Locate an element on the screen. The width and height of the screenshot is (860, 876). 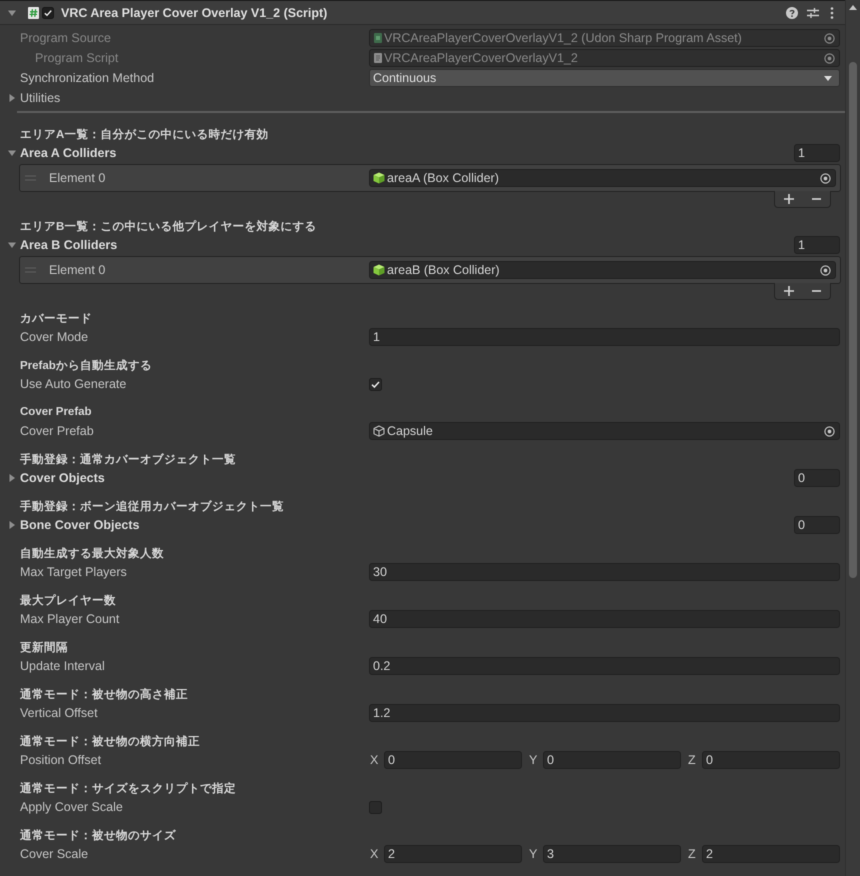
caret-icon is located at coordinates (828, 78).